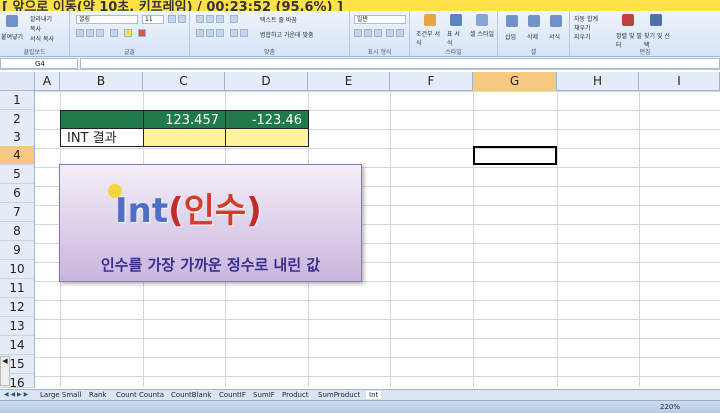 The image size is (720, 413). I want to click on sheet-tab-countblank: CountBlank, so click(191, 395).